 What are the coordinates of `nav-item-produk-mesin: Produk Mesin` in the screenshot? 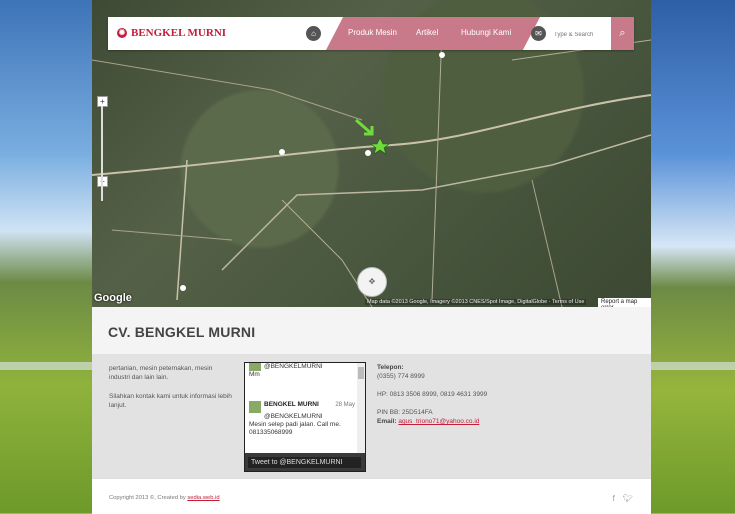 It's located at (372, 32).